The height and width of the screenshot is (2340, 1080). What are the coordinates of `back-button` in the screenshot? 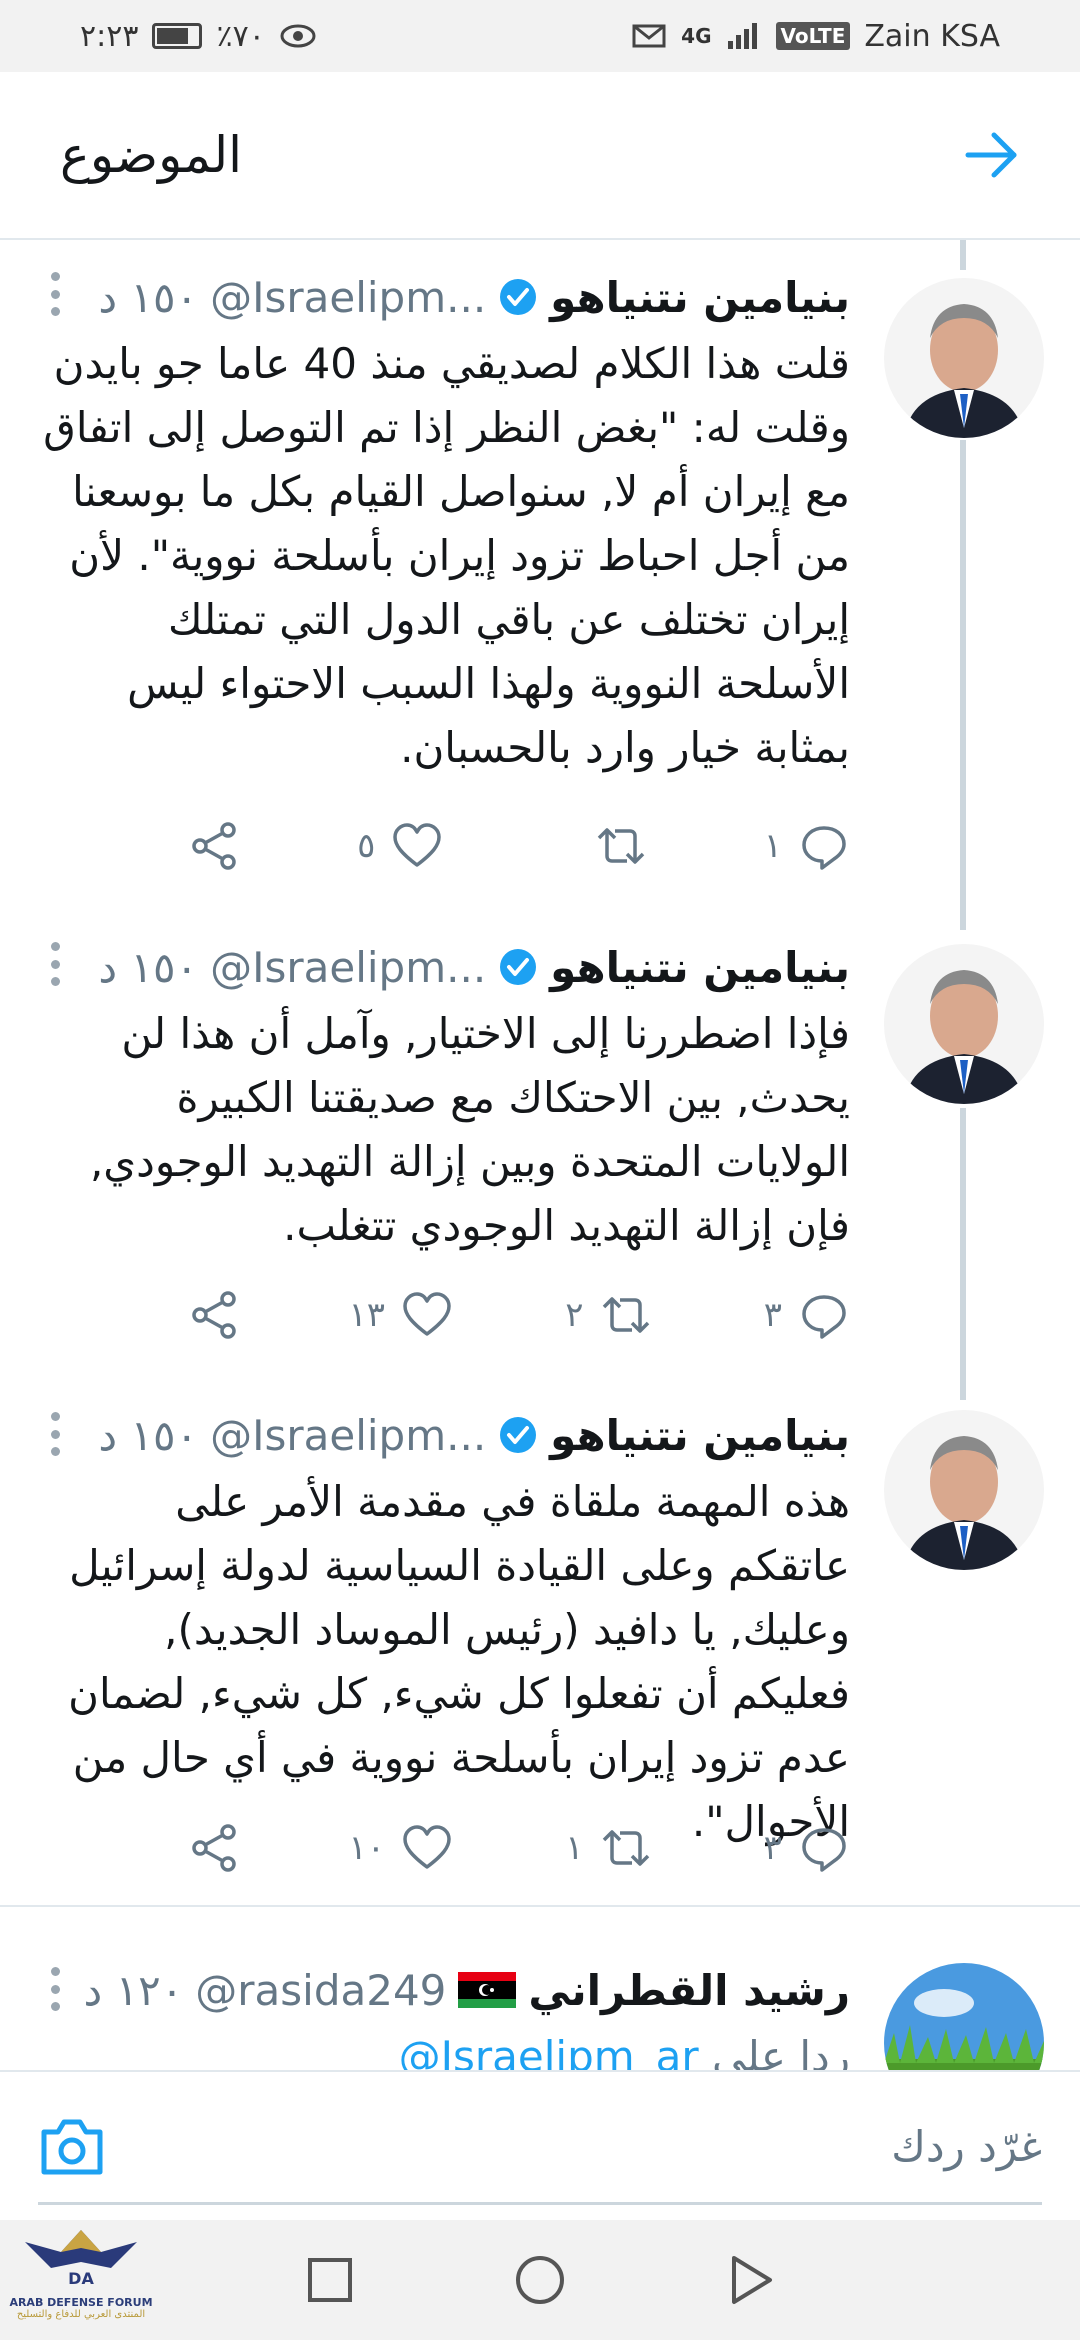 It's located at (750, 2280).